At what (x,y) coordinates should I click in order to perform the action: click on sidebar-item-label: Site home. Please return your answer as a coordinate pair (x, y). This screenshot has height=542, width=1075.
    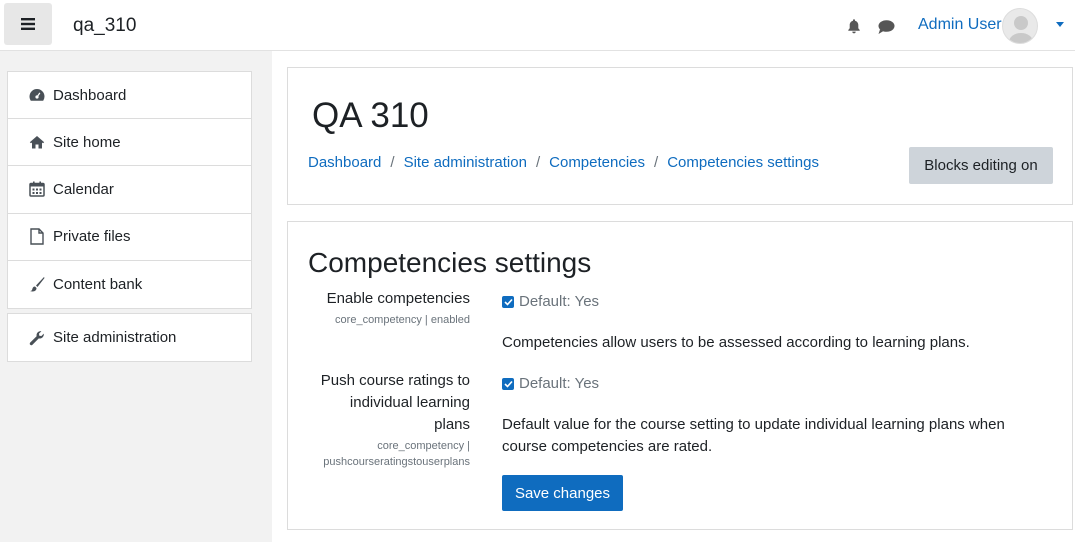
    Looking at the image, I should click on (87, 142).